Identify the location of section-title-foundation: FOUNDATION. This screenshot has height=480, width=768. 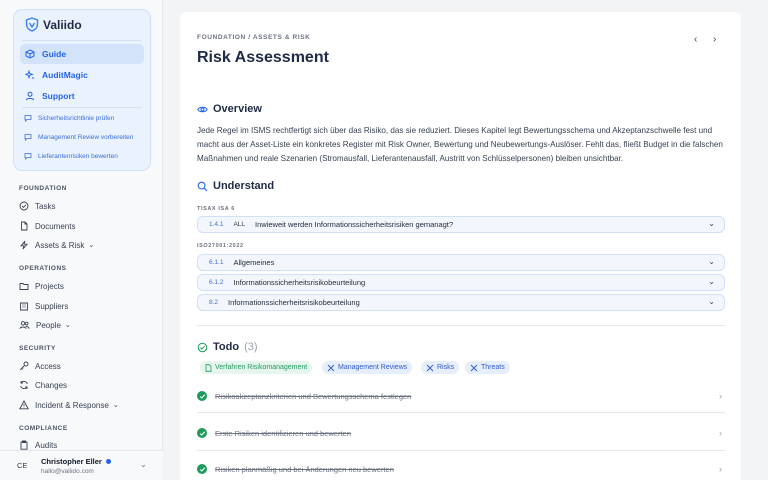
(43, 188).